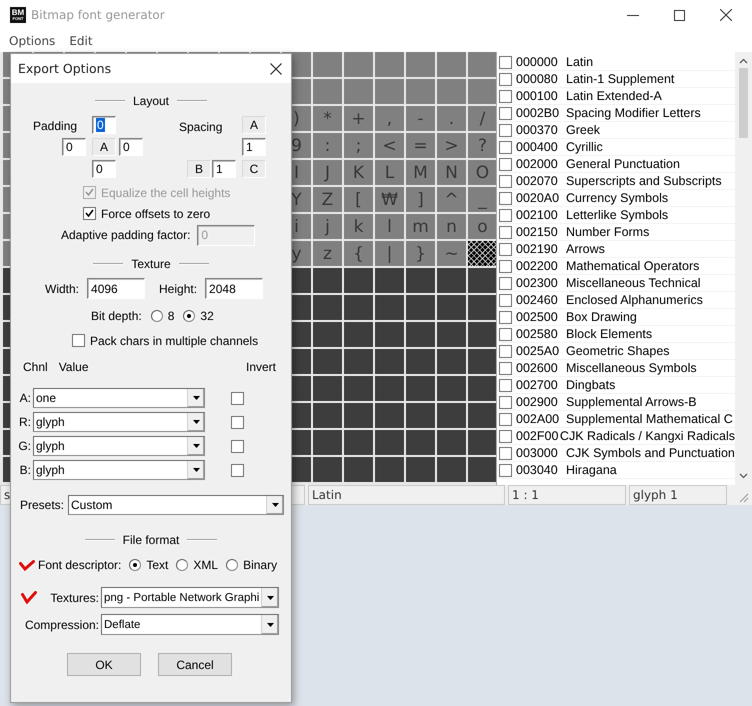 The image size is (752, 706). I want to click on range-code: 000080, so click(537, 79).